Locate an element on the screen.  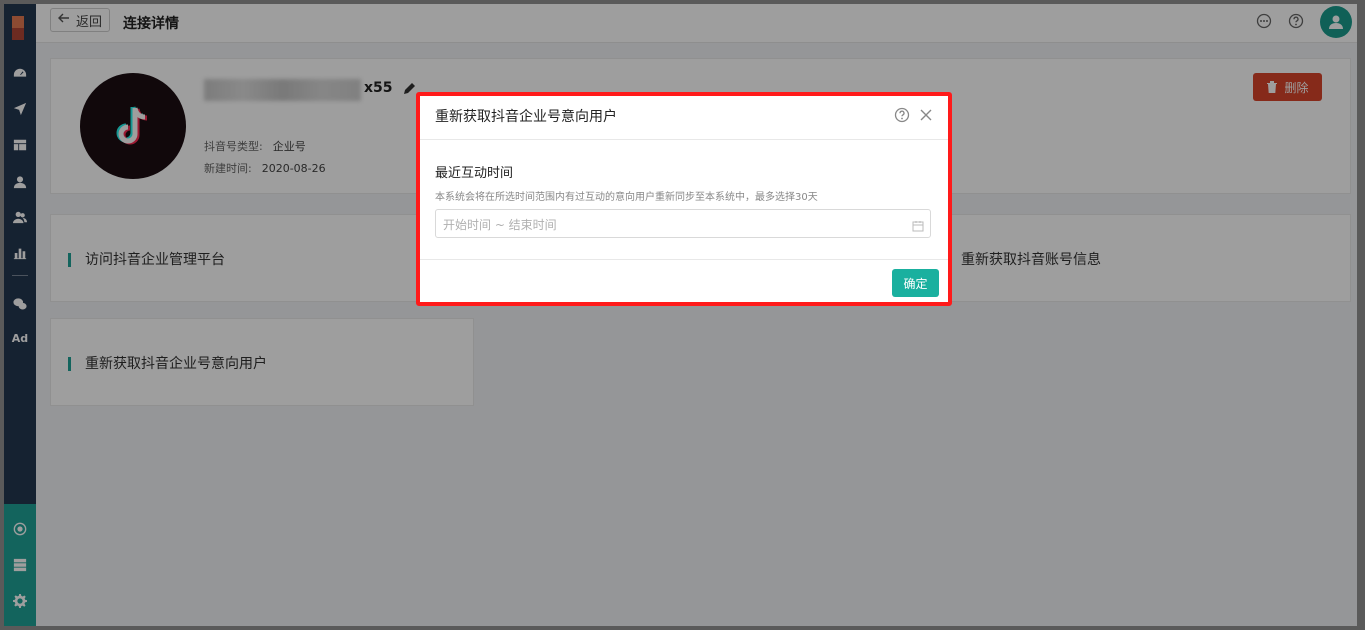
modal-footer-divider is located at coordinates (684, 259).